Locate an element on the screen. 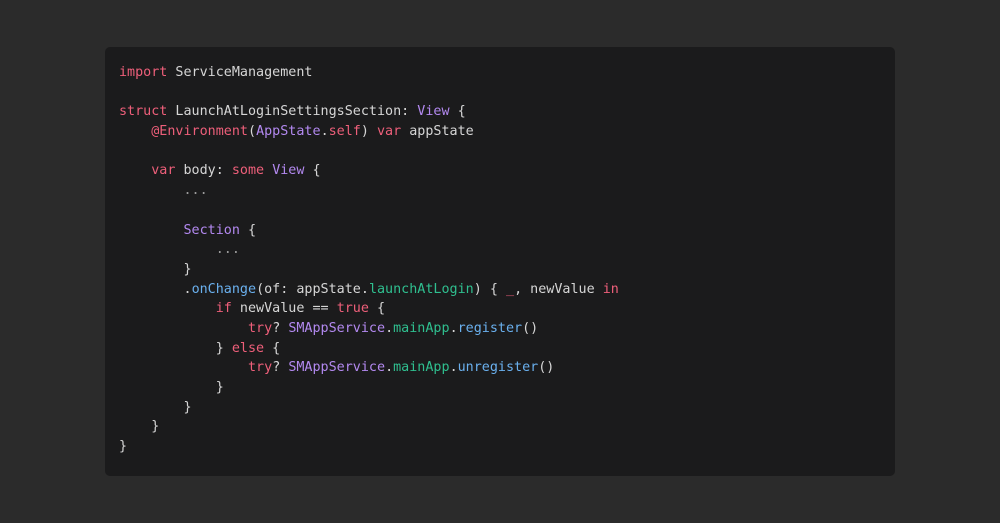  code-line: try? SMAppService.mainApp.register() is located at coordinates (507, 329).